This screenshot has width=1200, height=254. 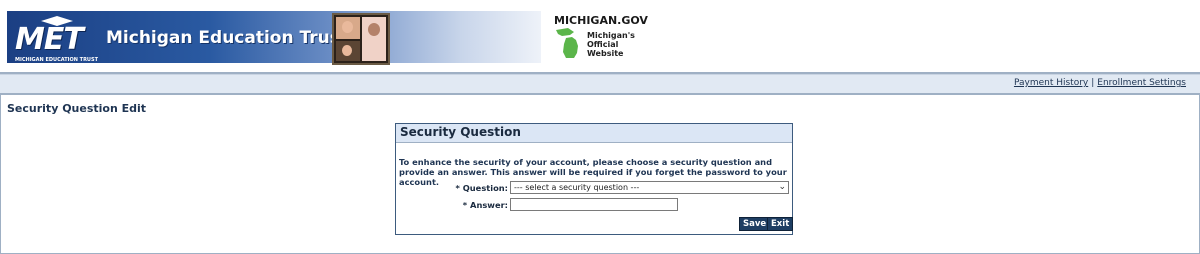 What do you see at coordinates (567, 43) in the screenshot?
I see `michigan-map-icon` at bounding box center [567, 43].